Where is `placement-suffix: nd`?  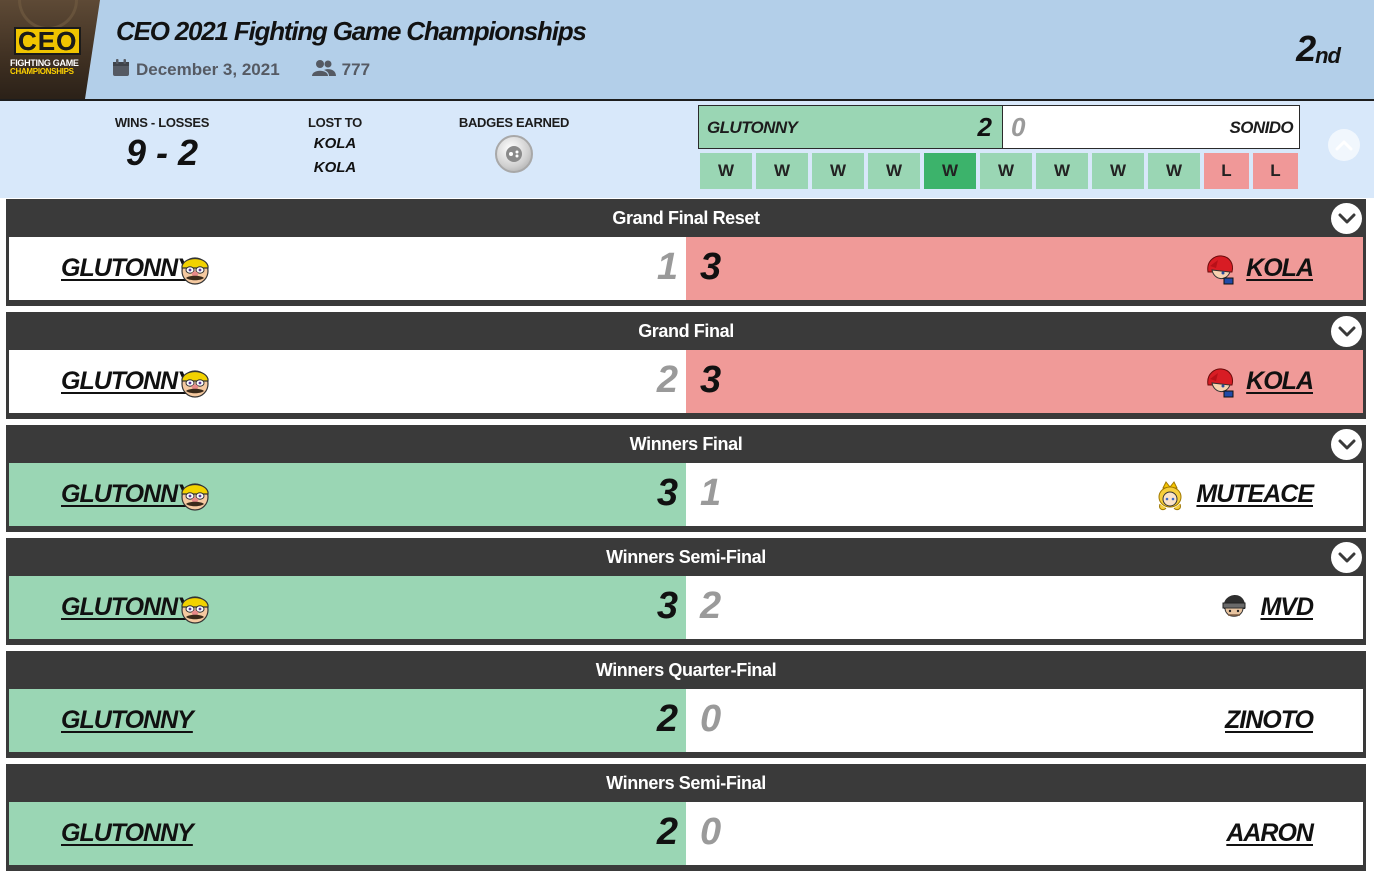 placement-suffix: nd is located at coordinates (1328, 55).